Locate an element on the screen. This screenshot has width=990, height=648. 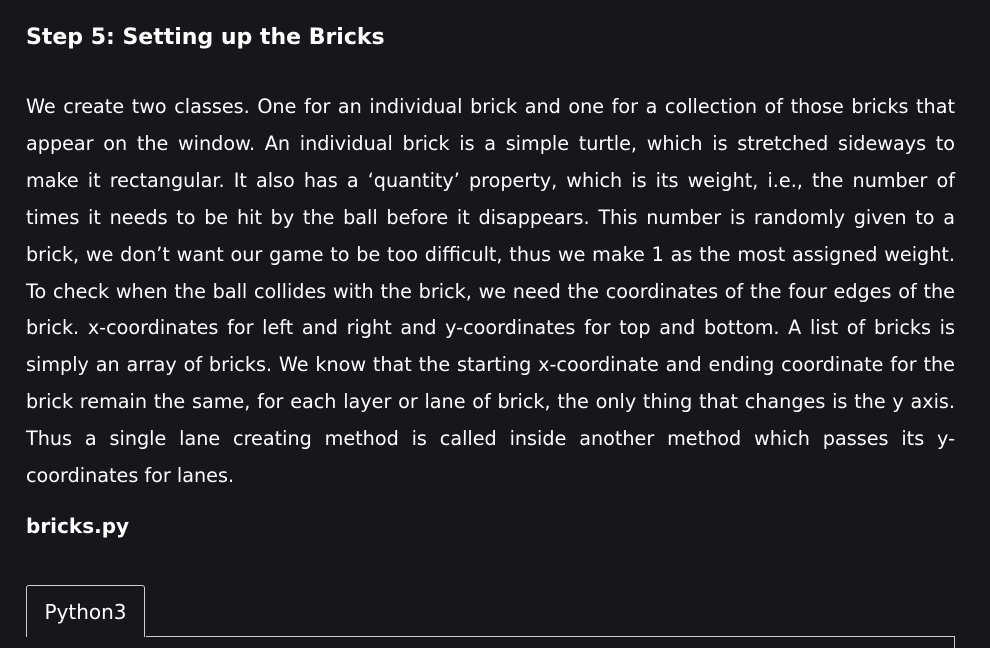
tab-python3: Python3 is located at coordinates (85, 611).